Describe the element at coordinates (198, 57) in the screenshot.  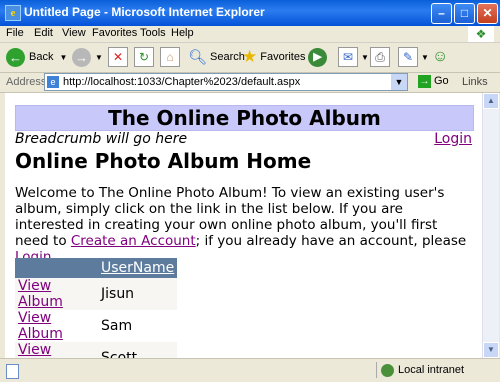
I see `search-icon: 🔍︎` at that location.